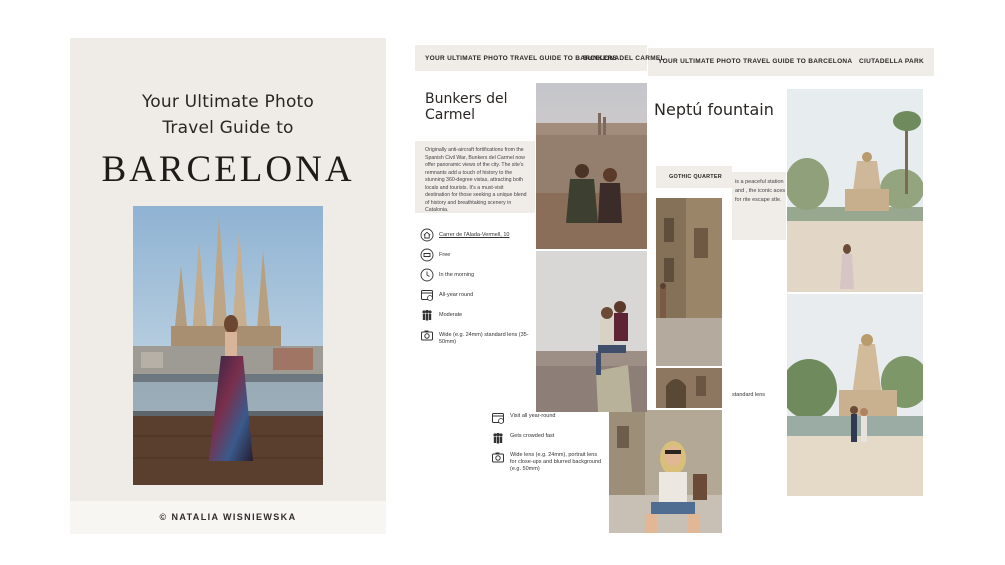 The image size is (1005, 565). What do you see at coordinates (228, 169) in the screenshot?
I see `cover-title: BARCELONA` at bounding box center [228, 169].